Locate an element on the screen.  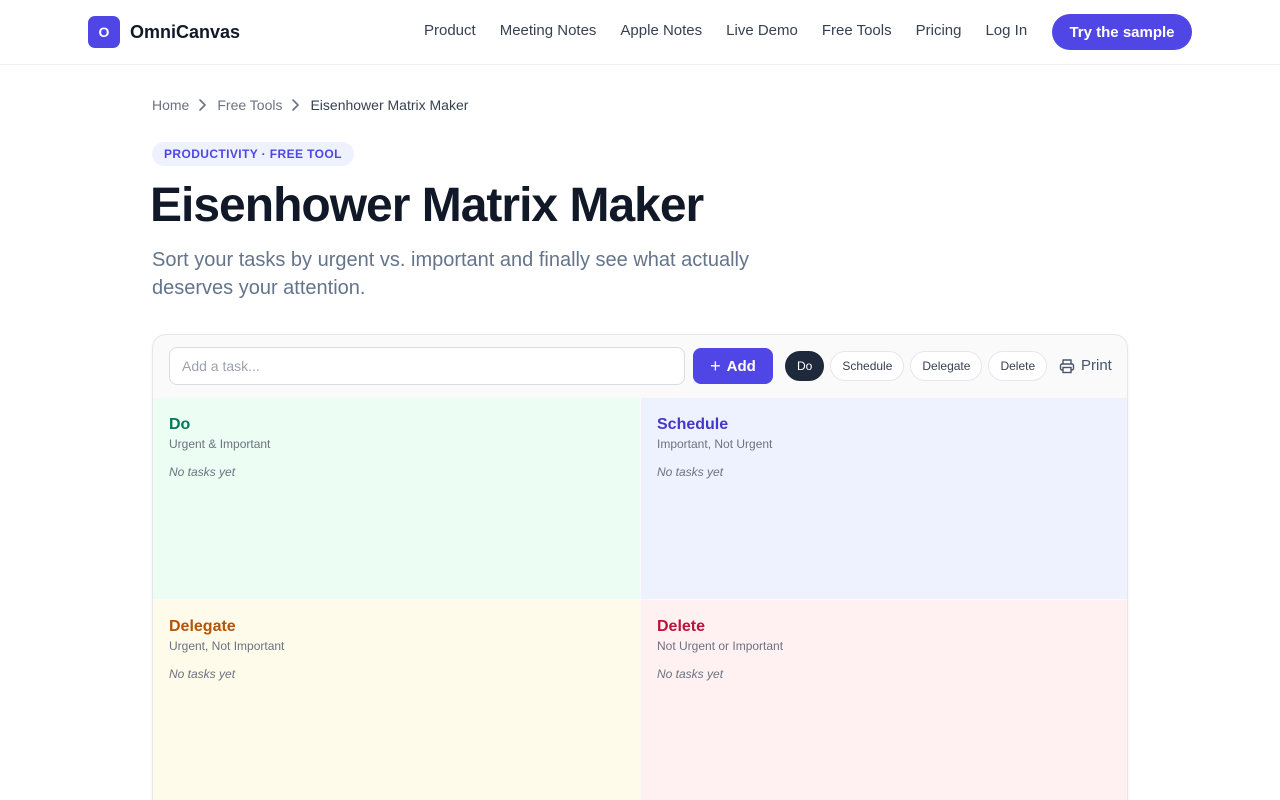
quadrant-title: Do is located at coordinates (180, 424).